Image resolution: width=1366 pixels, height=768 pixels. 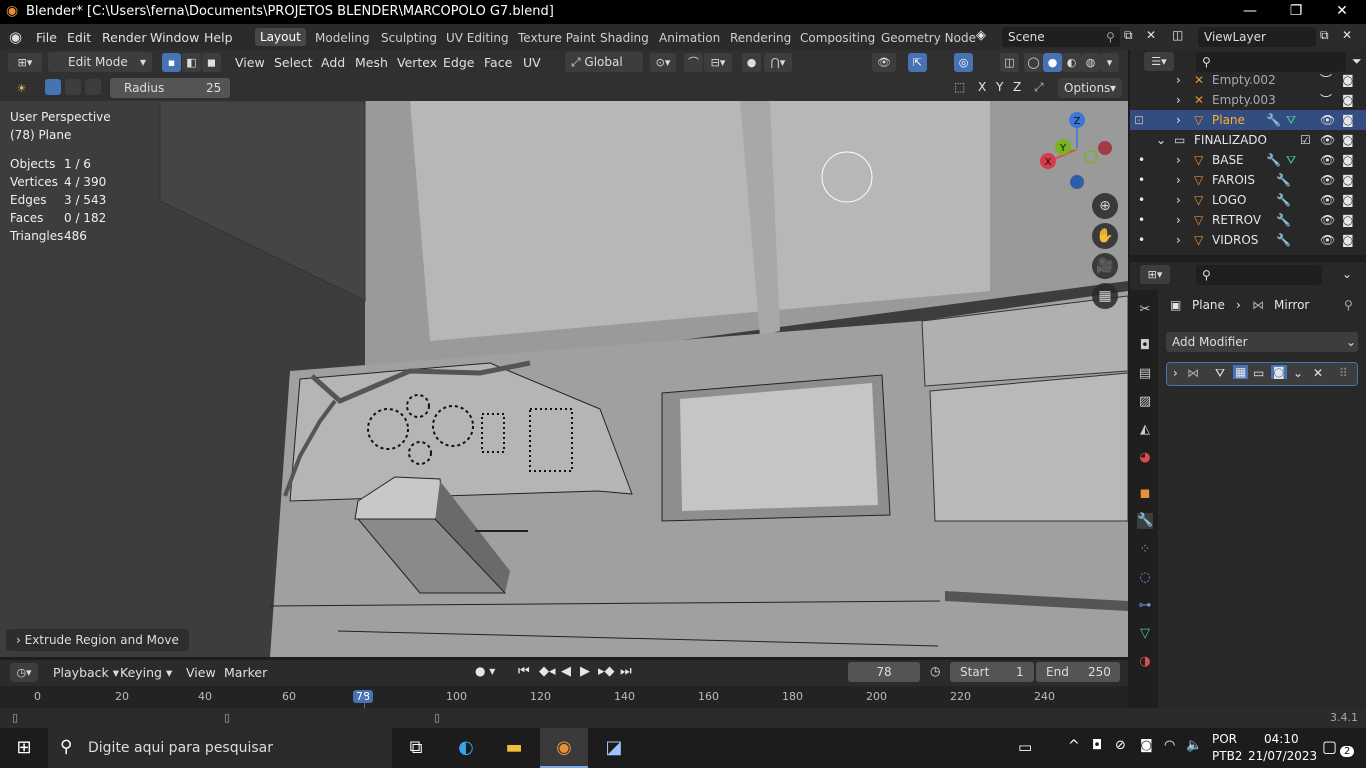 I want to click on outliner-row-plane: ⊡ › ▽ Plane 🔧 ⛛ 👁 ◙, so click(x=1248, y=120).